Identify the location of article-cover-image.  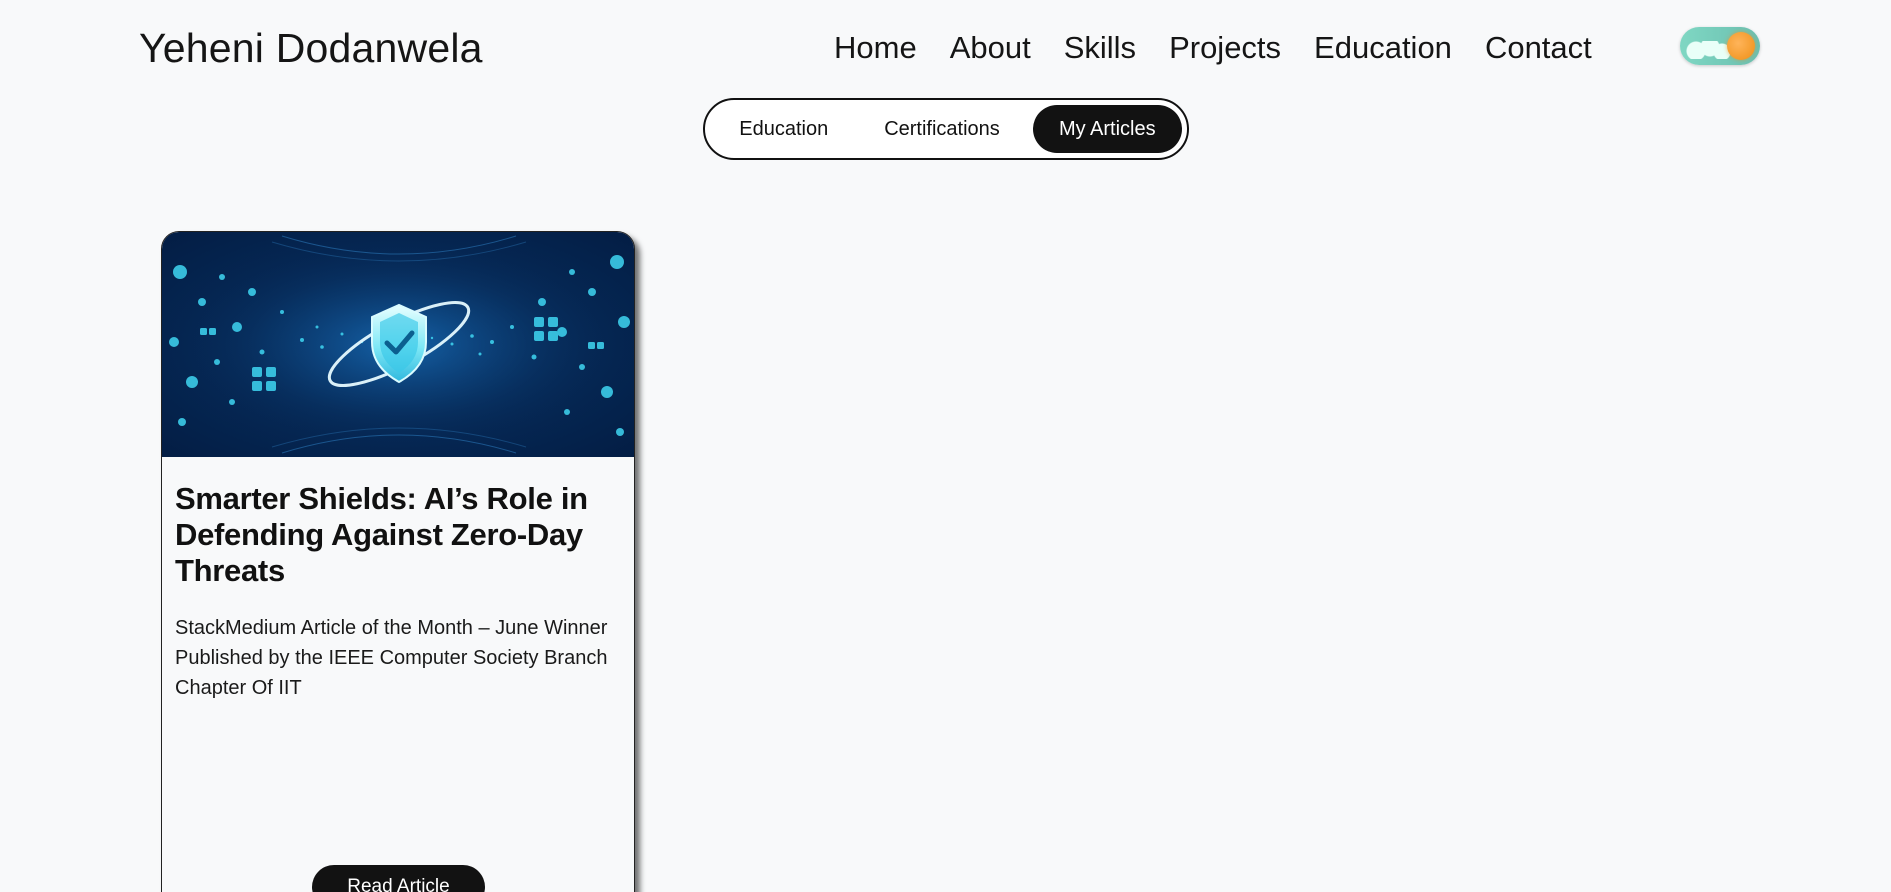
(398, 344).